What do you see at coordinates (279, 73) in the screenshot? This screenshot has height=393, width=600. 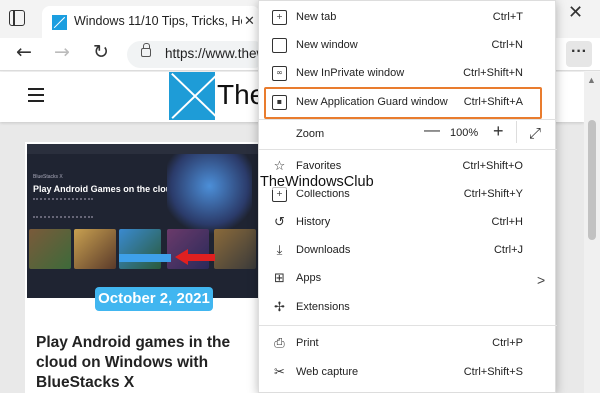 I see `inprivate-icon: ∞` at bounding box center [279, 73].